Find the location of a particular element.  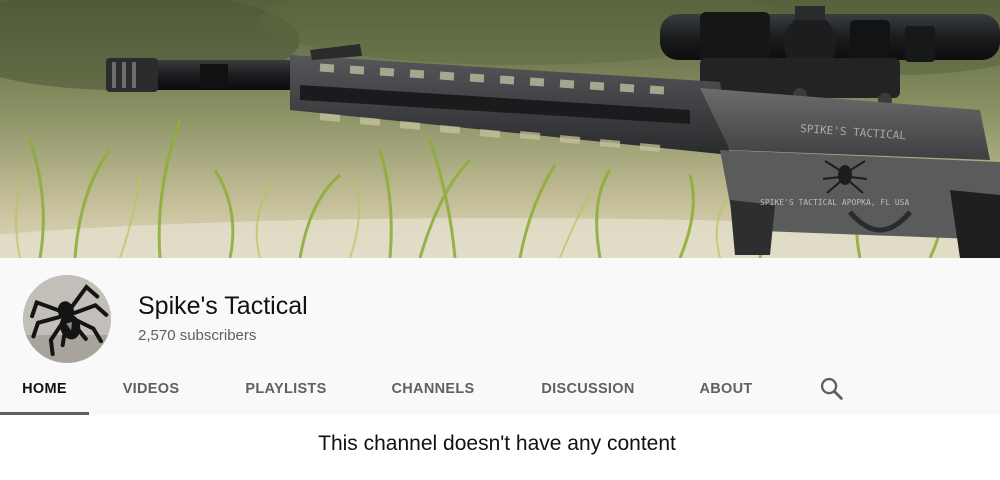

channel-avatar is located at coordinates (67, 319).